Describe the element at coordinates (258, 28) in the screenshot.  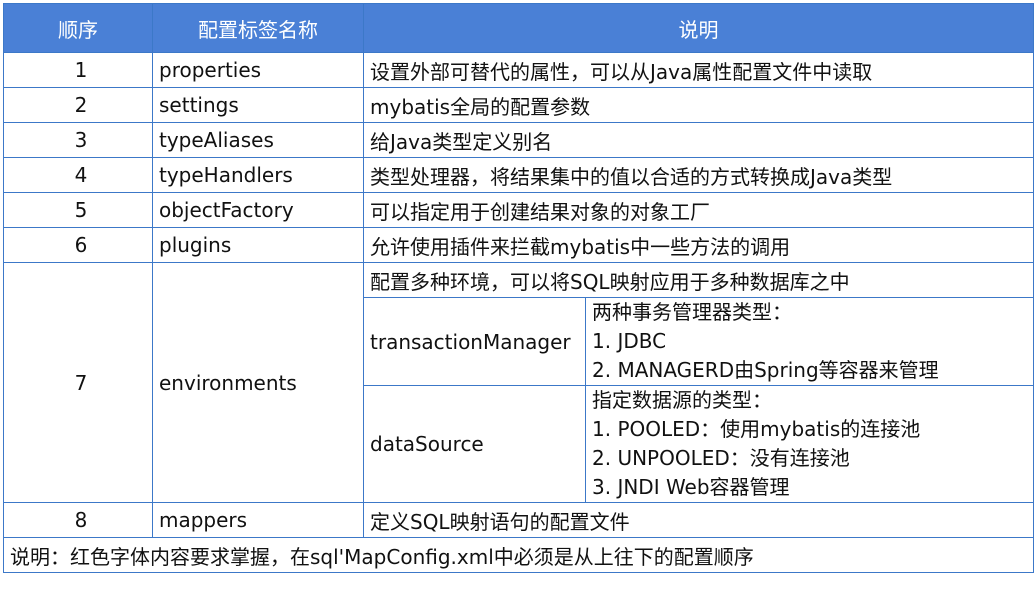
I see `header-name: 配置标签名称` at that location.